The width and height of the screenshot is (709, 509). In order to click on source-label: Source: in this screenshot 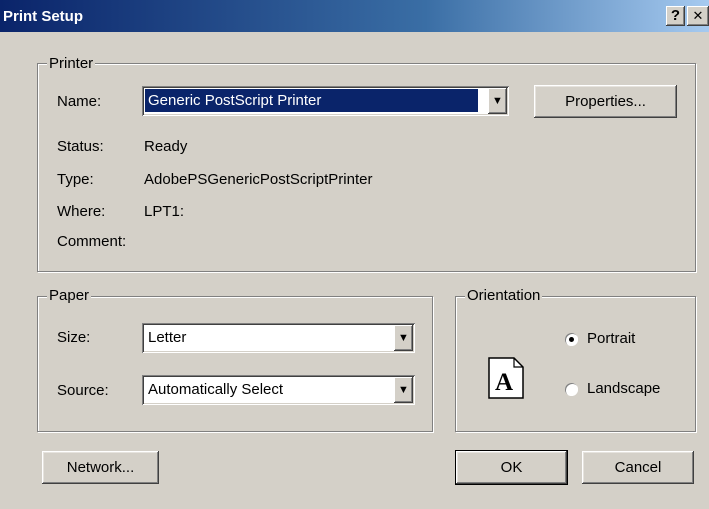, I will do `click(83, 390)`.